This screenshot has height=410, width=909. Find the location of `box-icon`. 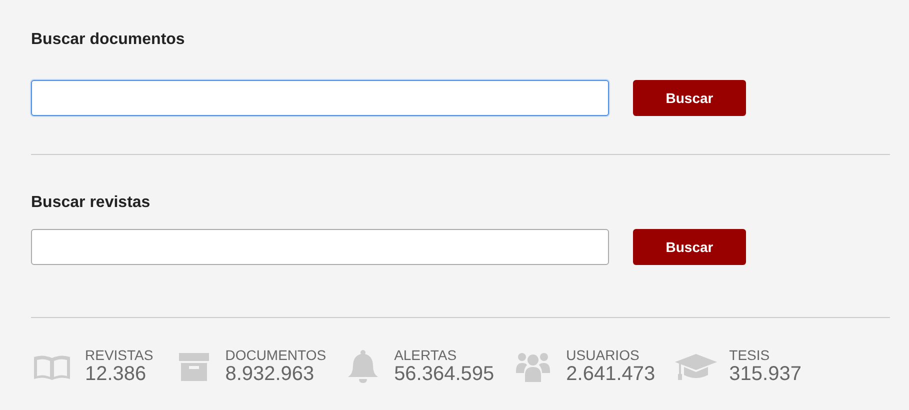

box-icon is located at coordinates (194, 367).